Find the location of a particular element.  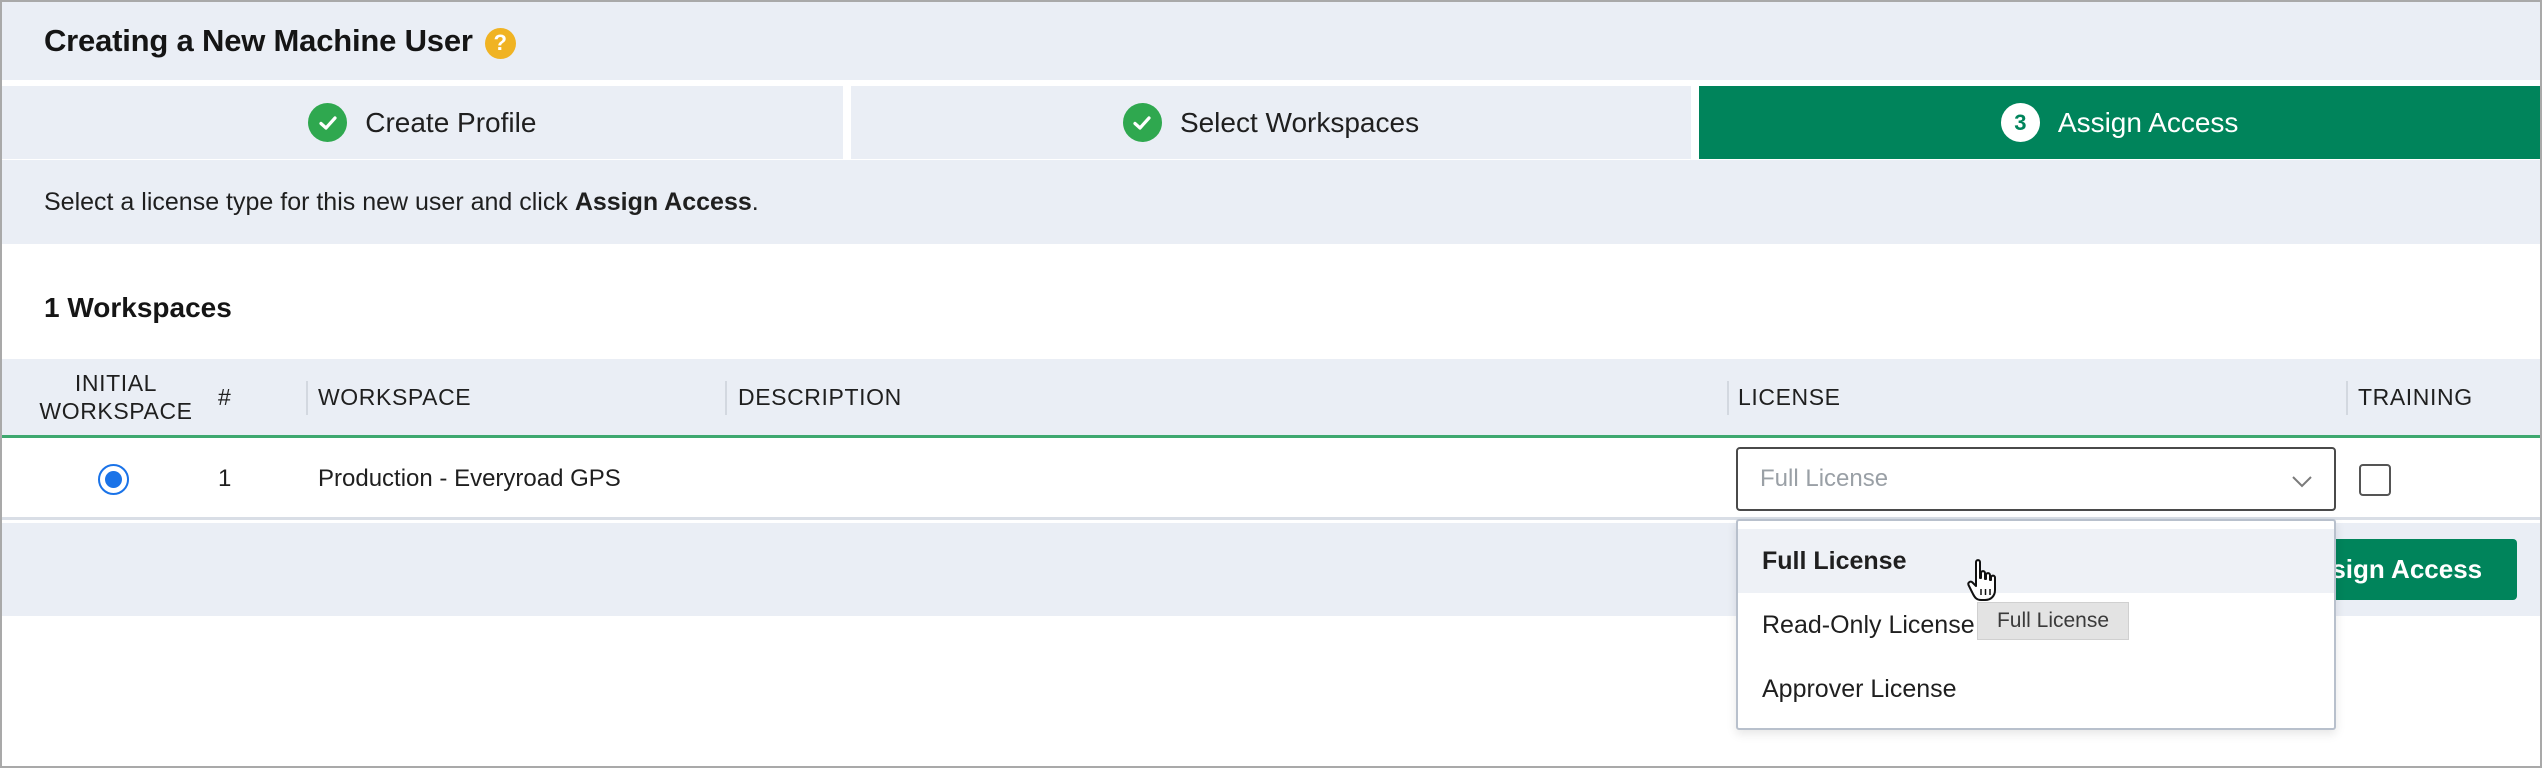

col-initial-workspace: INITIAL WORKSPACE is located at coordinates (116, 397).